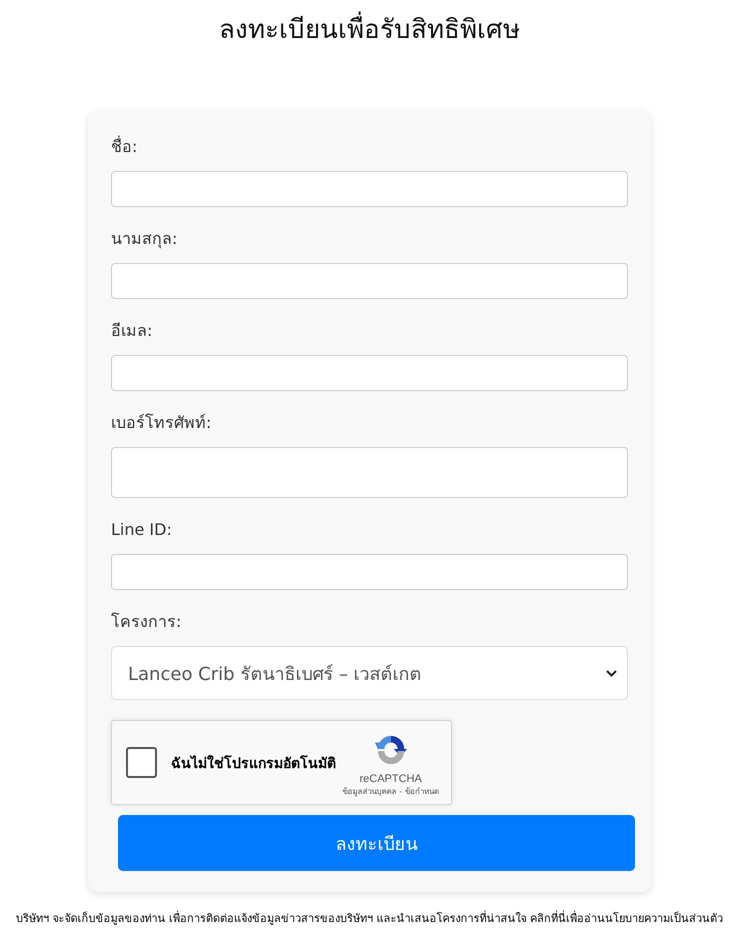 The height and width of the screenshot is (942, 739). I want to click on phone-input-field, so click(369, 472).